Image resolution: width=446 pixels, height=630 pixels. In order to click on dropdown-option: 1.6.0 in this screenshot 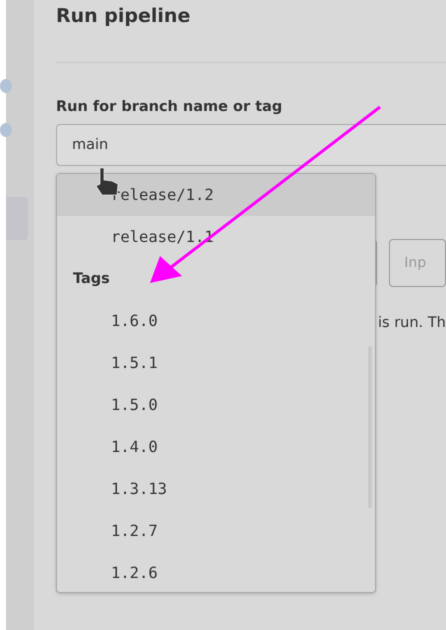, I will do `click(216, 321)`.